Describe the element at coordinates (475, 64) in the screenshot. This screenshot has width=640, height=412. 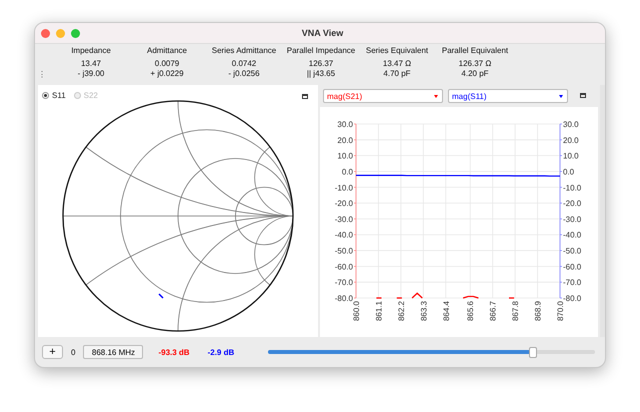
I see `measurement-value: 126.37 Ω` at that location.